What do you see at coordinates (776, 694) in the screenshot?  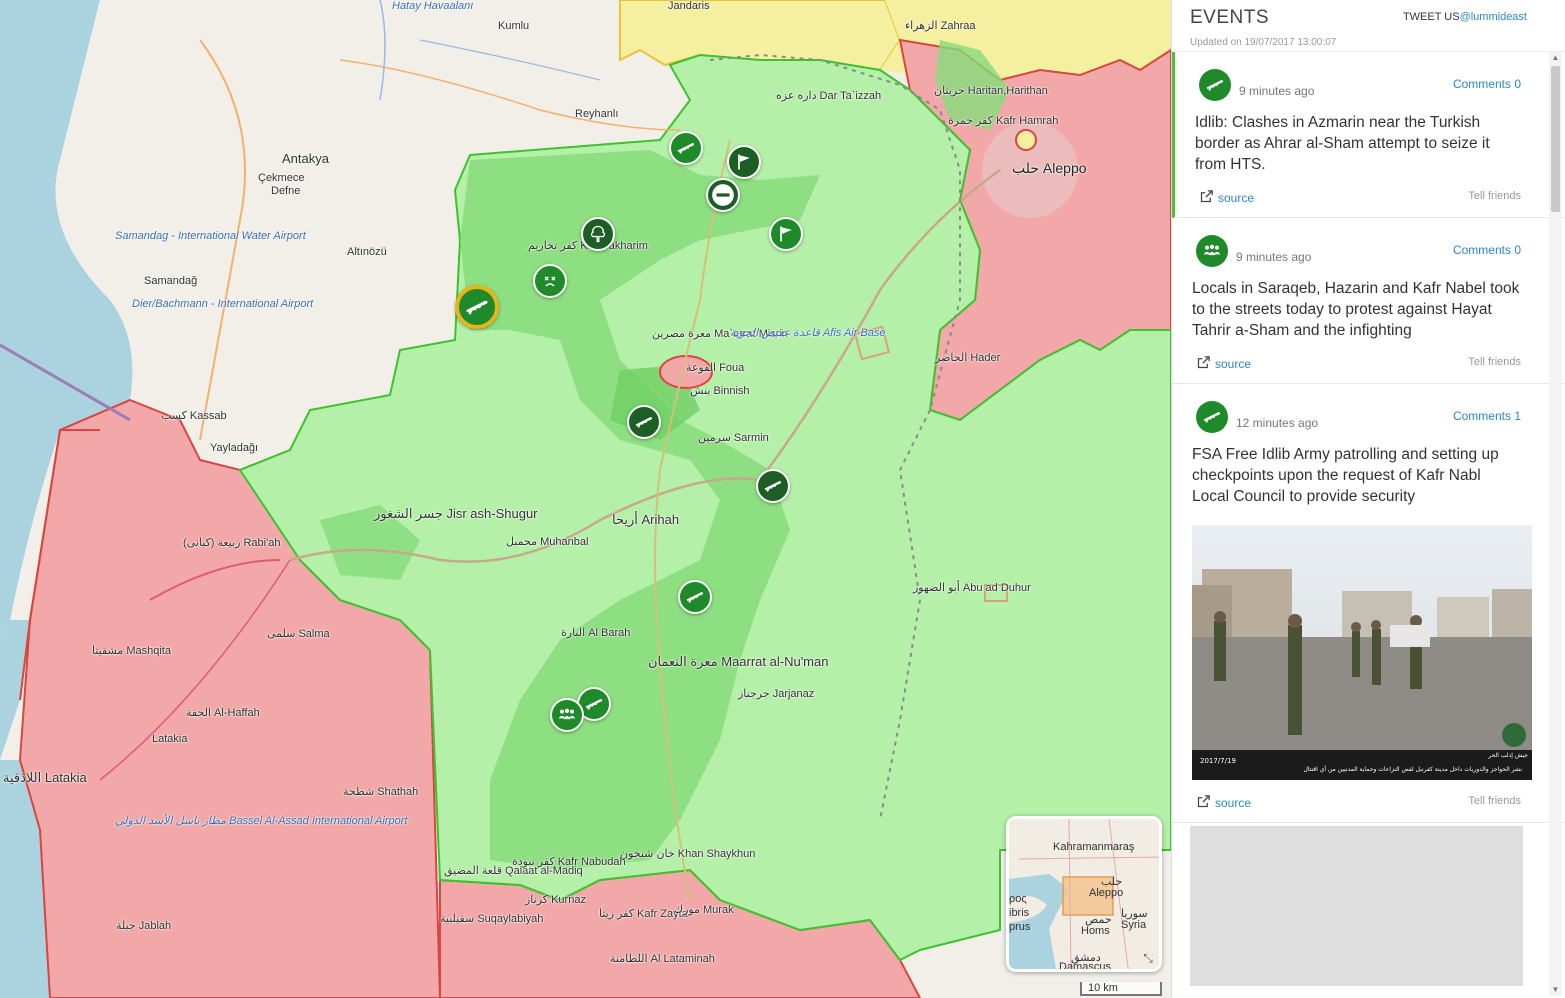 I see `place-label-jarjanaz: جرجناز Jarjanaz` at bounding box center [776, 694].